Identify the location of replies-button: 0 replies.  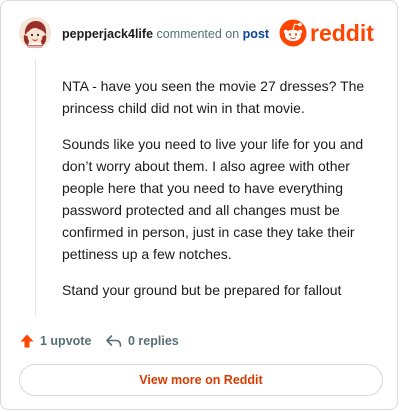
(142, 341).